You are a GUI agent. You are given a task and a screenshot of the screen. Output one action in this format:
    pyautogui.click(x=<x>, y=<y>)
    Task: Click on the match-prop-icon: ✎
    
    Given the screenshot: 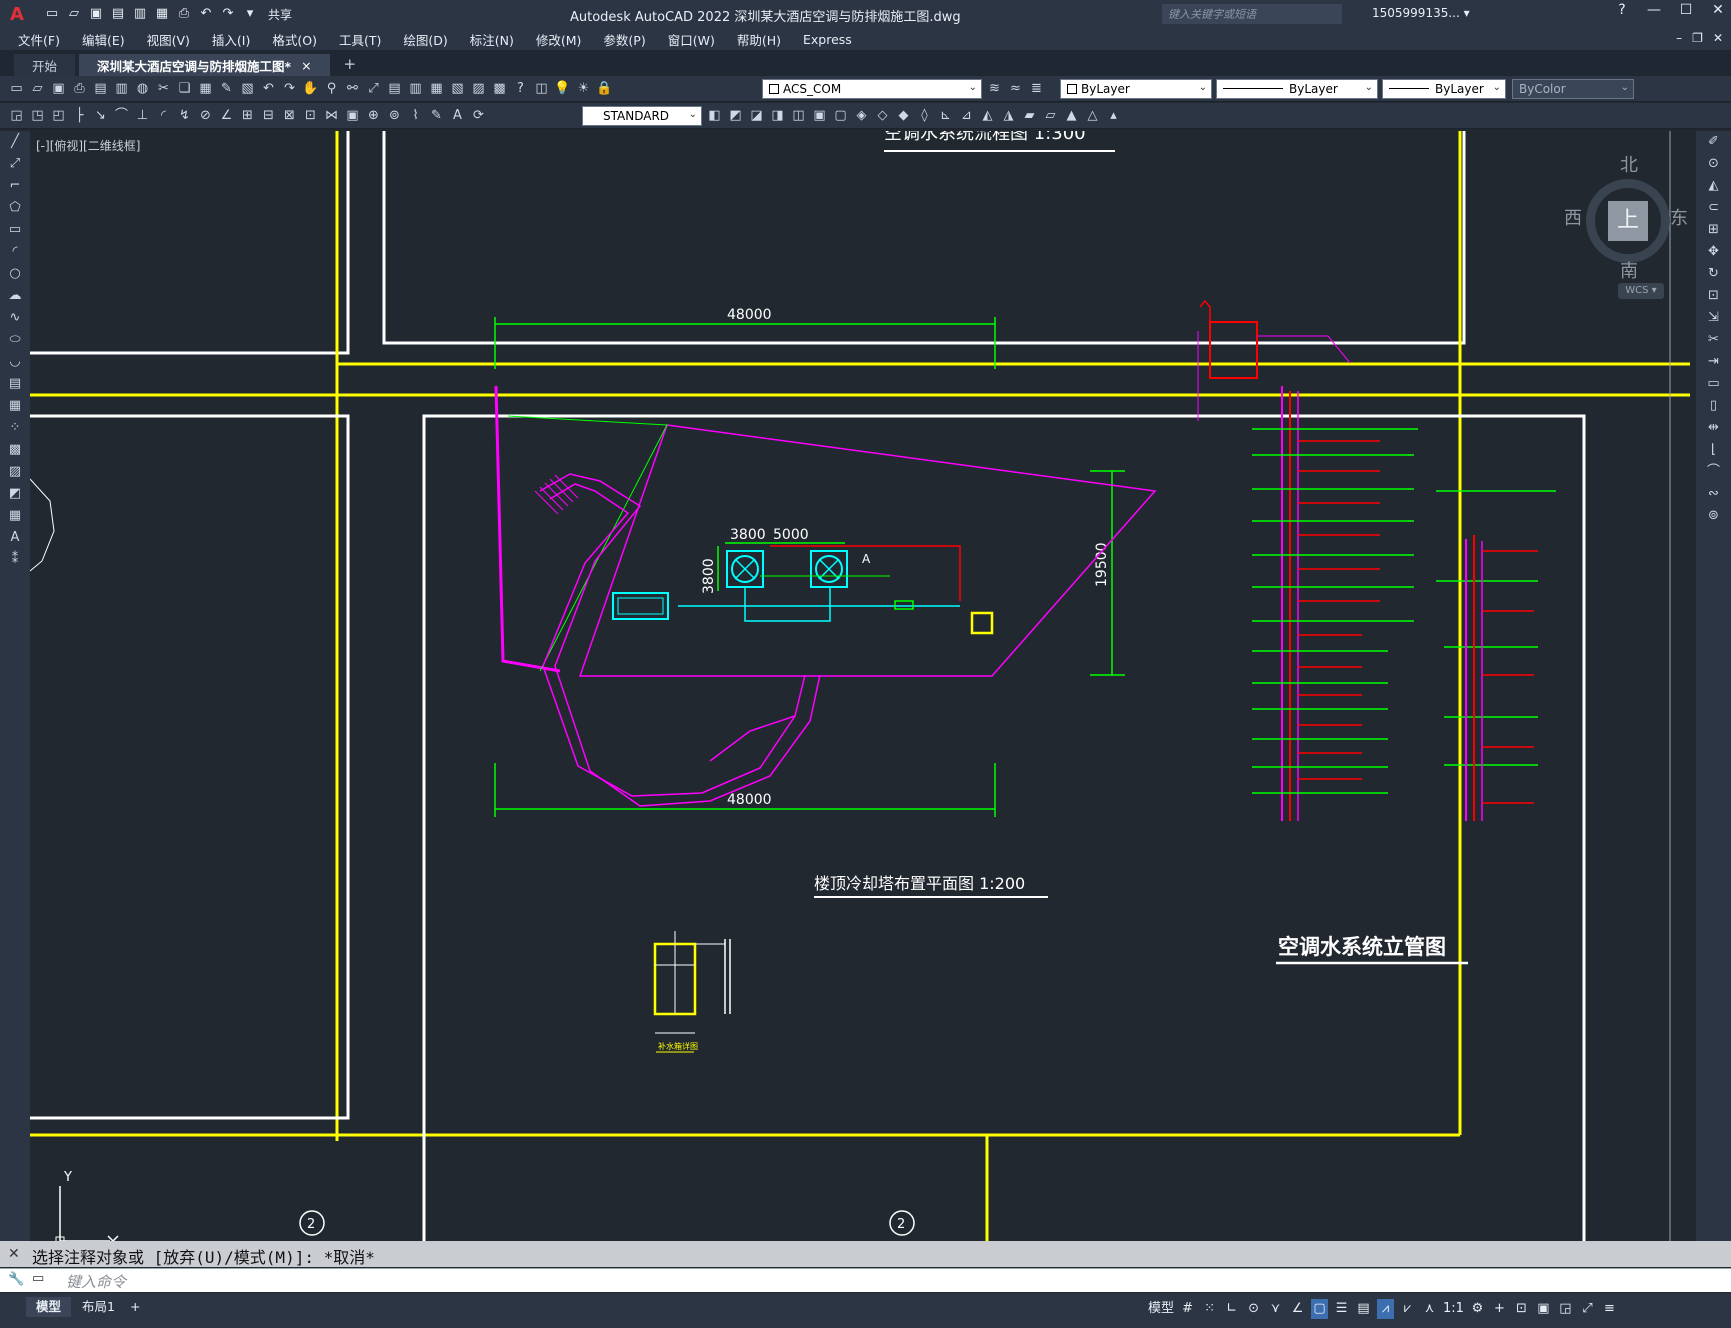 What is the action you would take?
    pyautogui.click(x=226, y=88)
    